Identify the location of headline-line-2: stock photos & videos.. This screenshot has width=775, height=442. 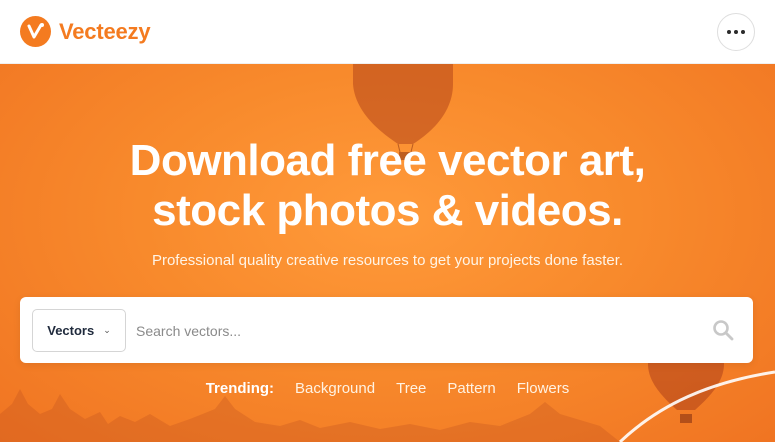
(387, 210).